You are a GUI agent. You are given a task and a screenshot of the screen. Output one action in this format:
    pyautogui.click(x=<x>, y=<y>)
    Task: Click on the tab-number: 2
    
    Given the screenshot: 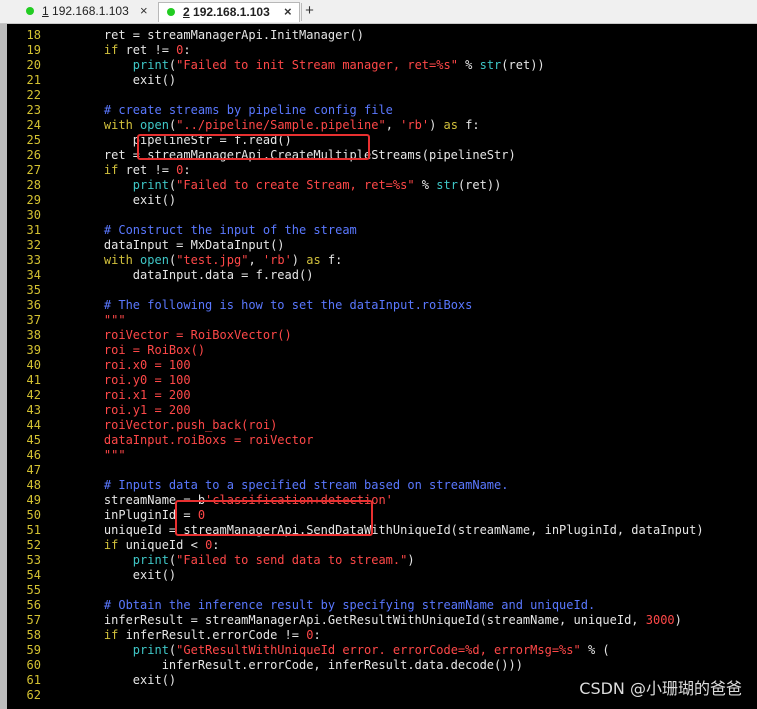 What is the action you would take?
    pyautogui.click(x=186, y=12)
    